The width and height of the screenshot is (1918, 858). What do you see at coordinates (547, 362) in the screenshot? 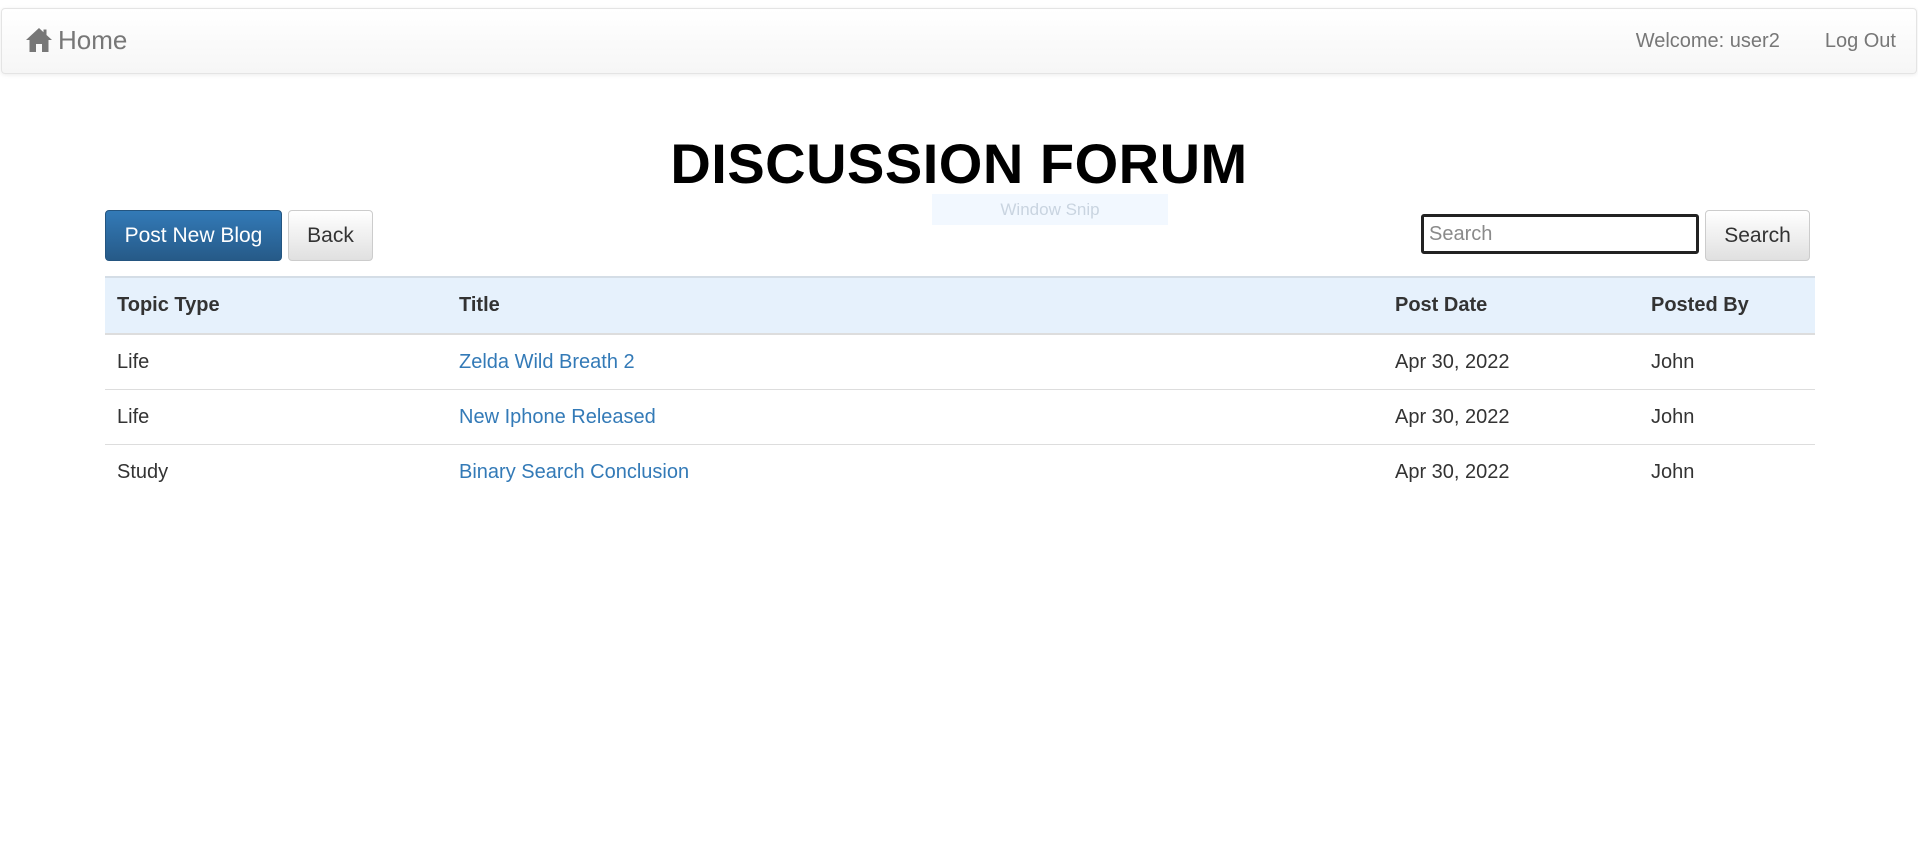
I see `post-title-link: Zelda Wild Breath 2` at bounding box center [547, 362].